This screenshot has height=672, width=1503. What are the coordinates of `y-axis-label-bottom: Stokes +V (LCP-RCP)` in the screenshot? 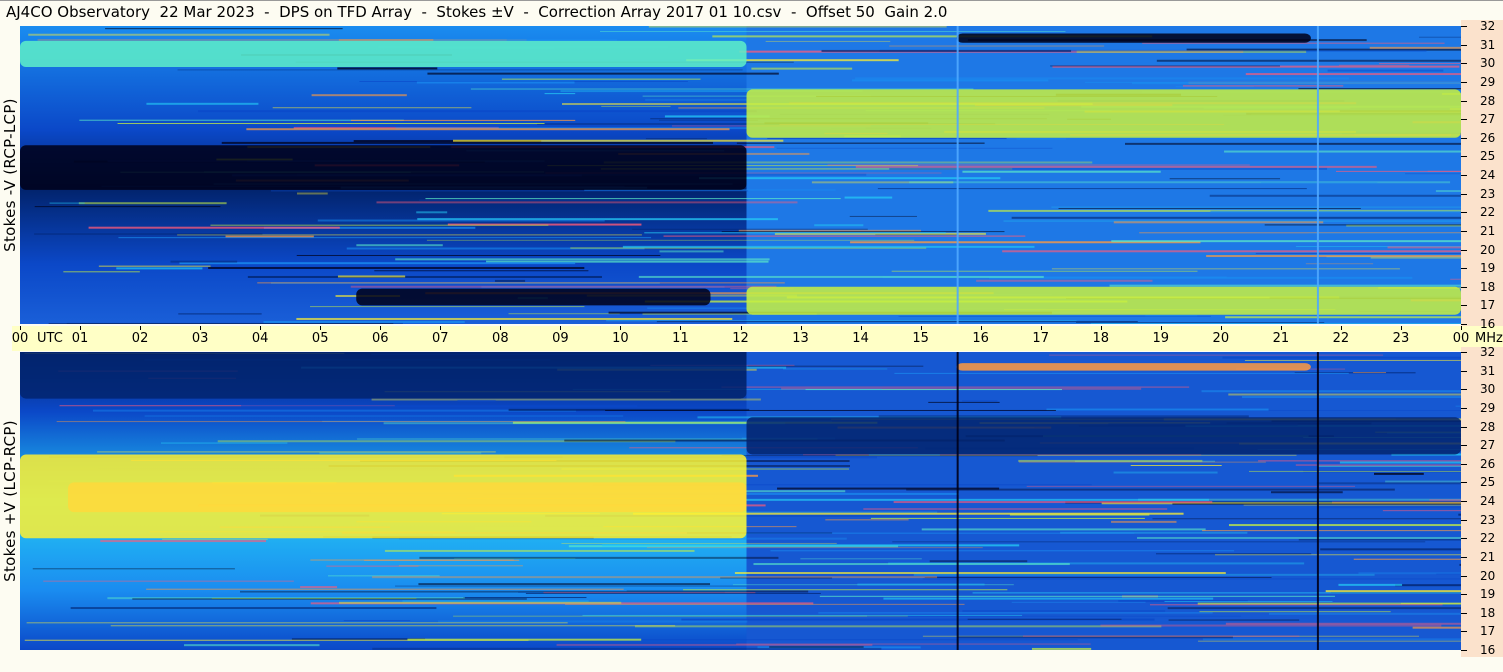 It's located at (10, 501).